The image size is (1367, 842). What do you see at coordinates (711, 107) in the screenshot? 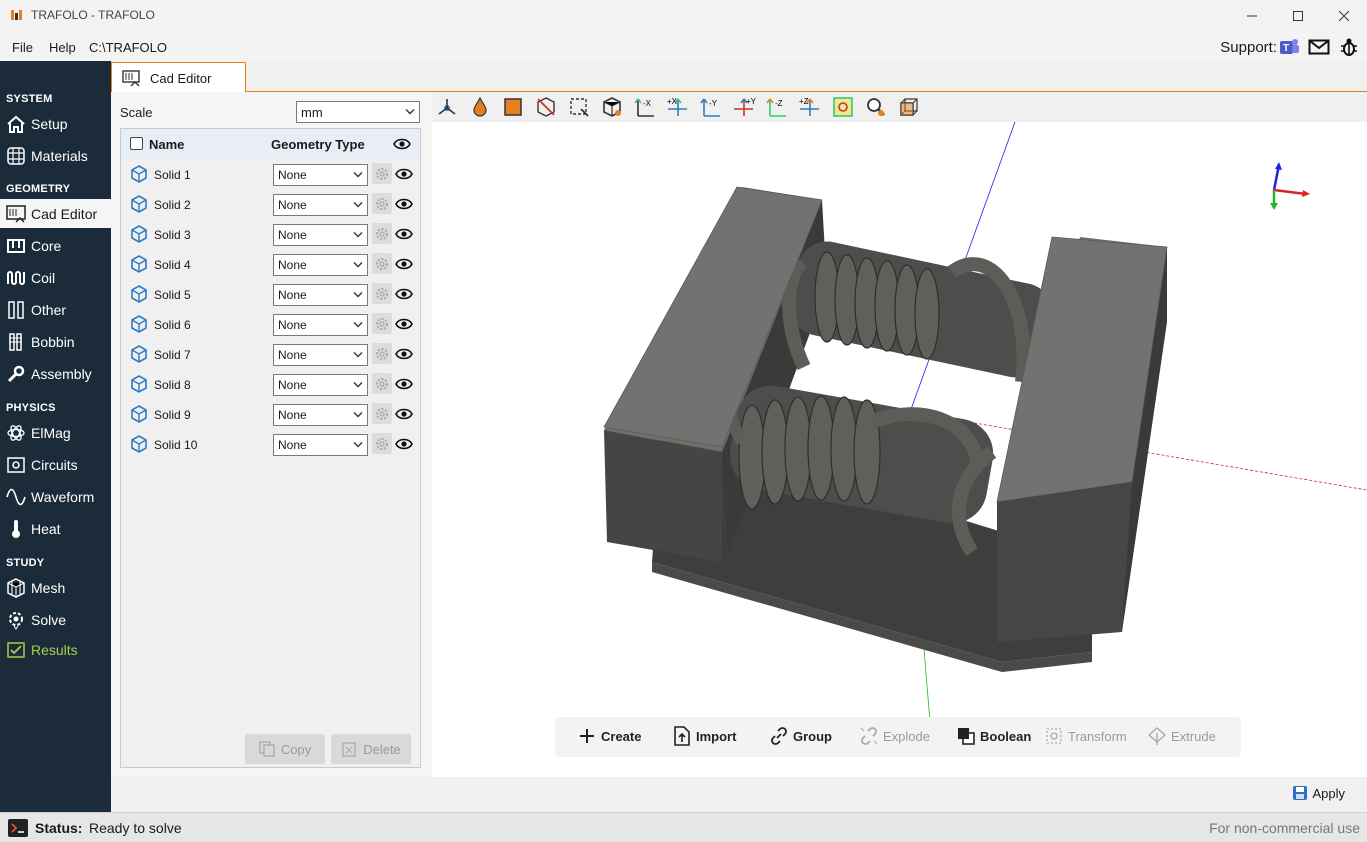
I see `view-minus-y-button: -Y` at bounding box center [711, 107].